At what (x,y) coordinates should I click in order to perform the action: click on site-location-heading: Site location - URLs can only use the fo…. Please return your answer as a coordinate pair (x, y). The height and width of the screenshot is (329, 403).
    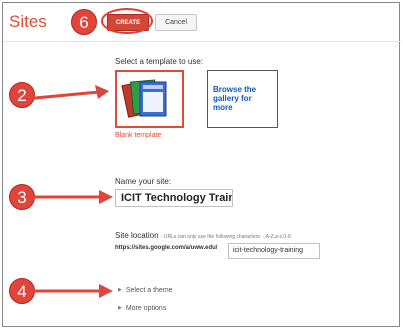
    Looking at the image, I should click on (203, 235).